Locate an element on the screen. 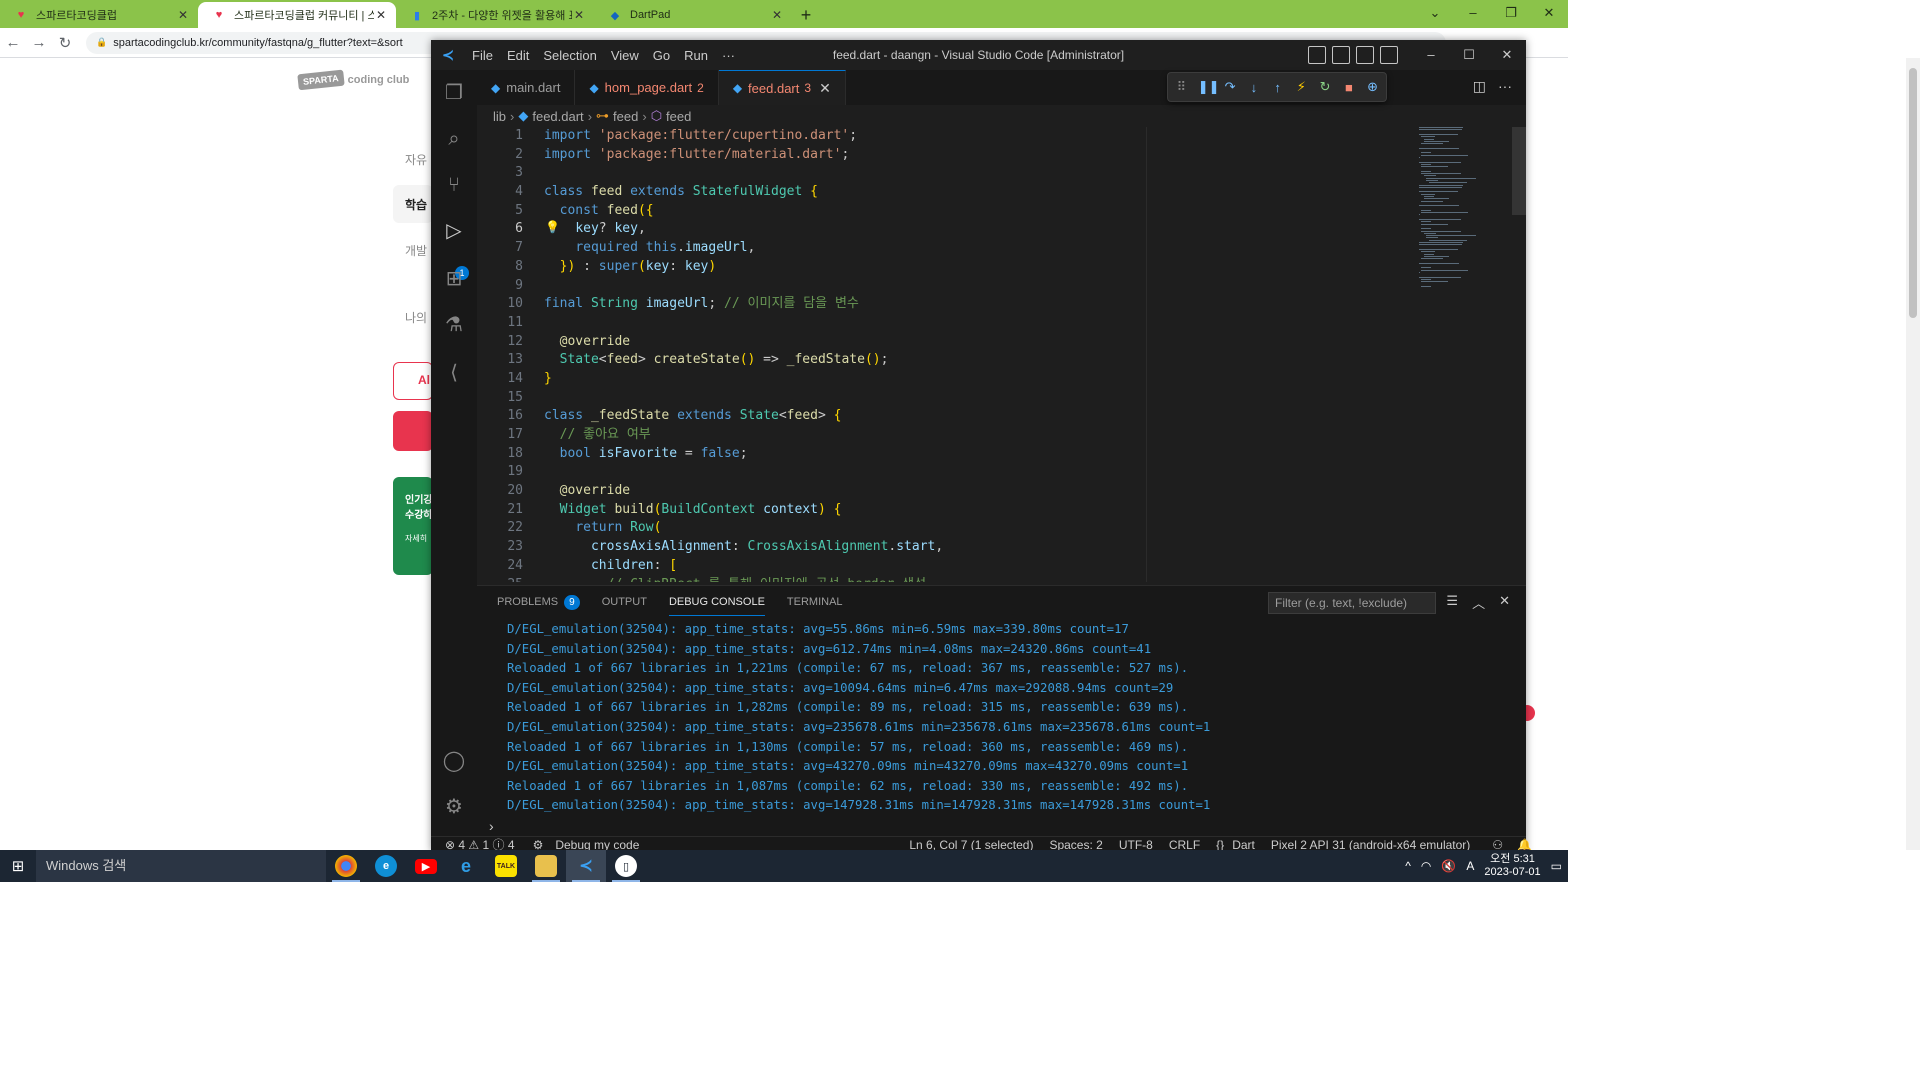 This screenshot has height=1080, width=1920. extensions-icon: ⊞ is located at coordinates (454, 279).